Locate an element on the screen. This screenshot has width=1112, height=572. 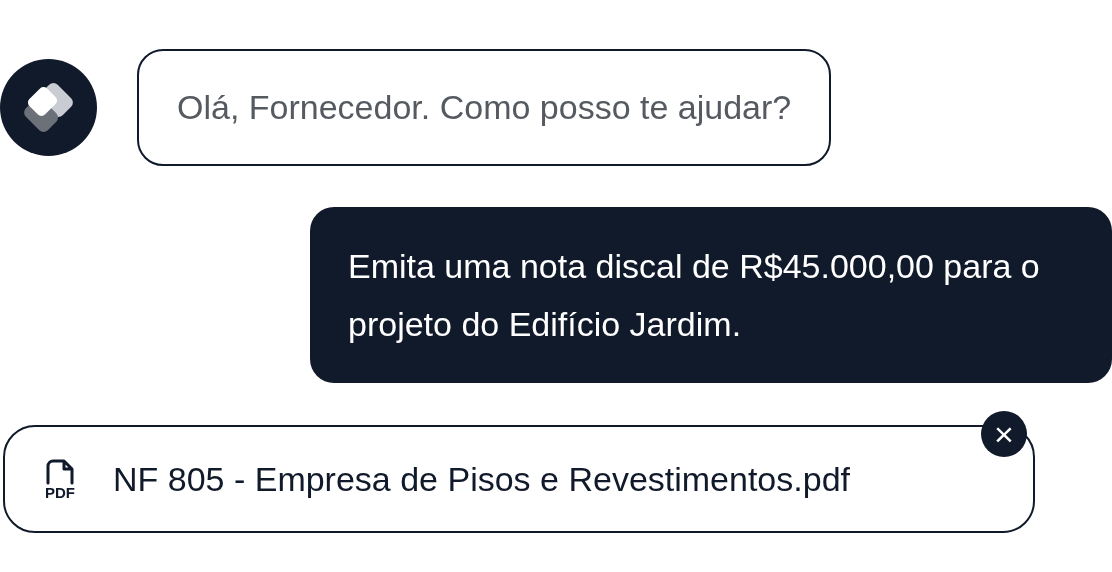
attachment-filename: NF 805 - Empresa de Pisos e Revestimentos.pdf is located at coordinates (481, 479).